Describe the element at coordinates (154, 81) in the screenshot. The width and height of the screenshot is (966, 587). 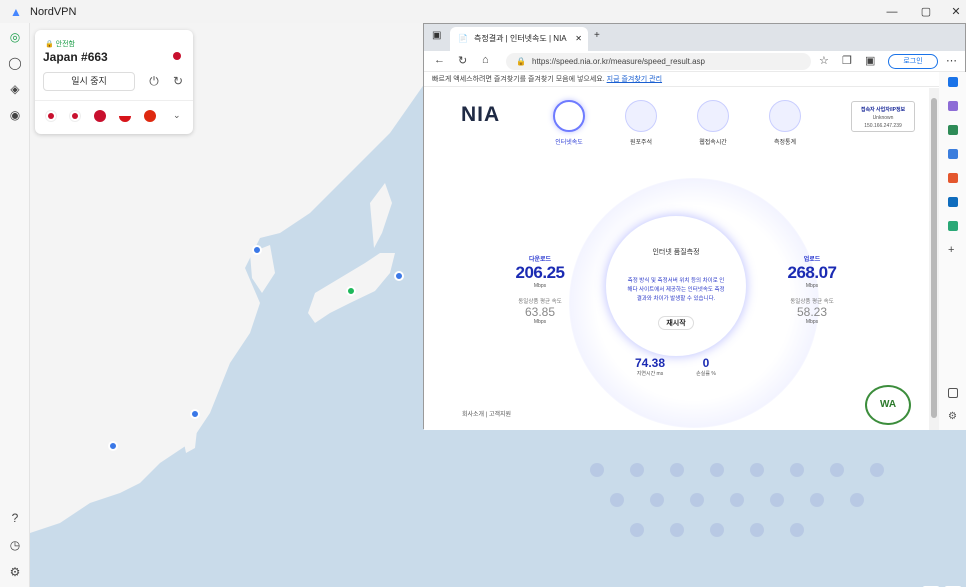
I see `power-icon: ⏻` at that location.